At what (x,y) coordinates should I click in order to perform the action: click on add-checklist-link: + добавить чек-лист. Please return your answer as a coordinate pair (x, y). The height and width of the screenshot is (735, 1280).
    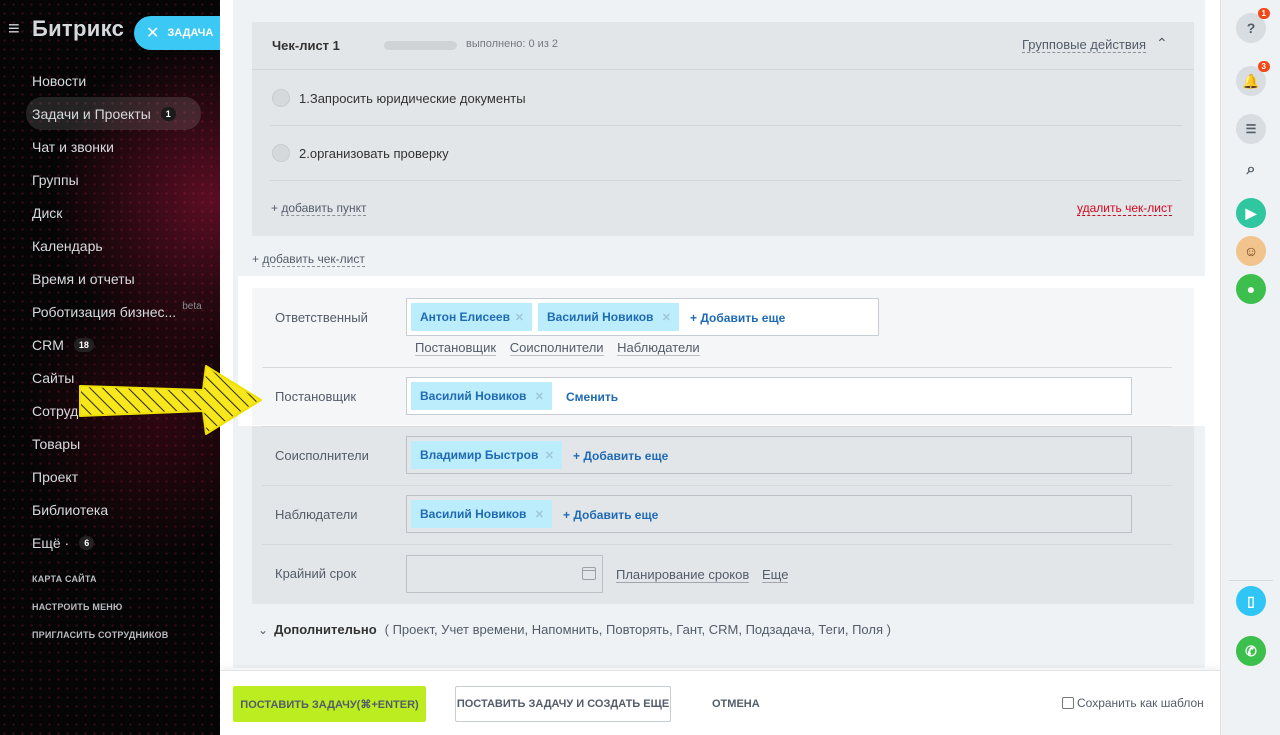
    Looking at the image, I should click on (308, 259).